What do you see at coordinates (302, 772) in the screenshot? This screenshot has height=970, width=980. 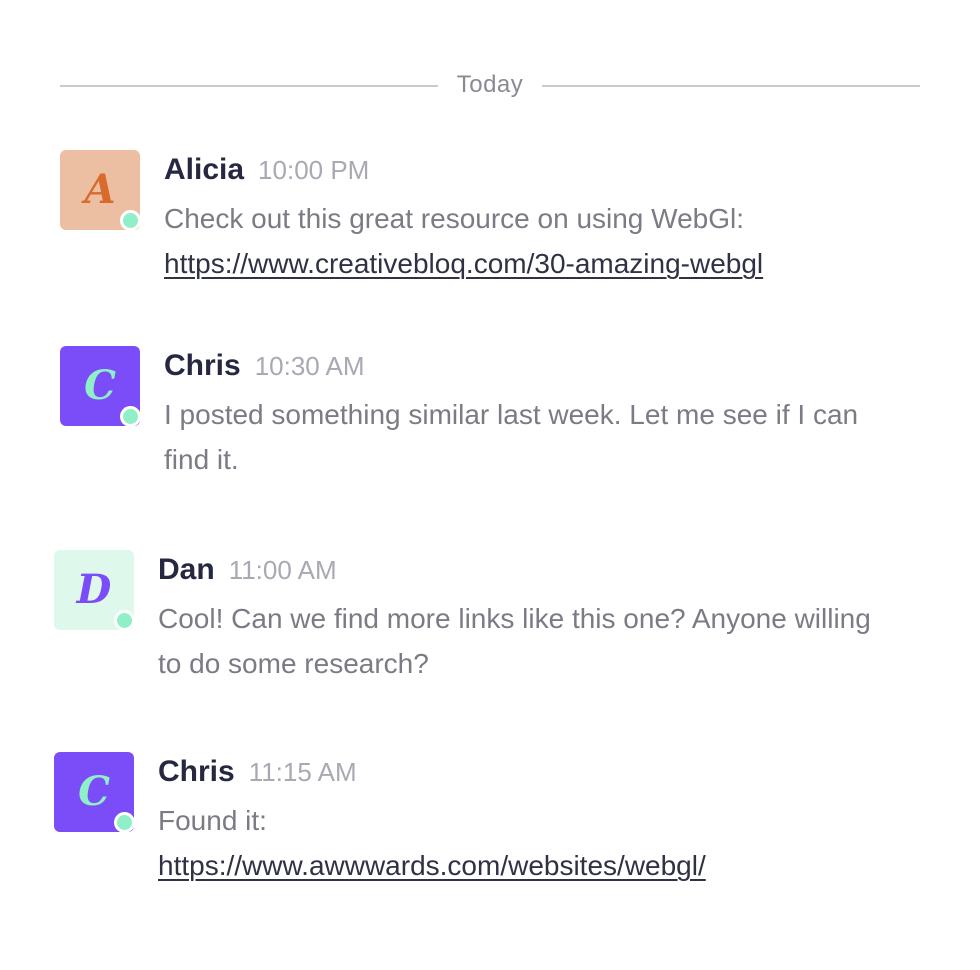 I see `message-timestamp: 11:15 AM` at bounding box center [302, 772].